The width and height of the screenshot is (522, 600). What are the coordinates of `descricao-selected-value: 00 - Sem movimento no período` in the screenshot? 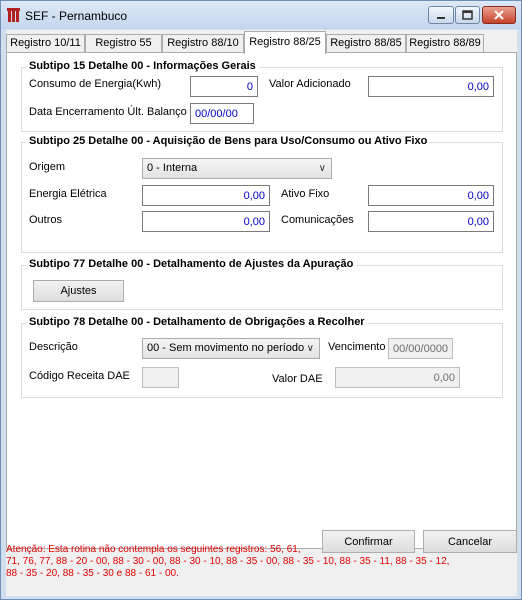 It's located at (226, 348).